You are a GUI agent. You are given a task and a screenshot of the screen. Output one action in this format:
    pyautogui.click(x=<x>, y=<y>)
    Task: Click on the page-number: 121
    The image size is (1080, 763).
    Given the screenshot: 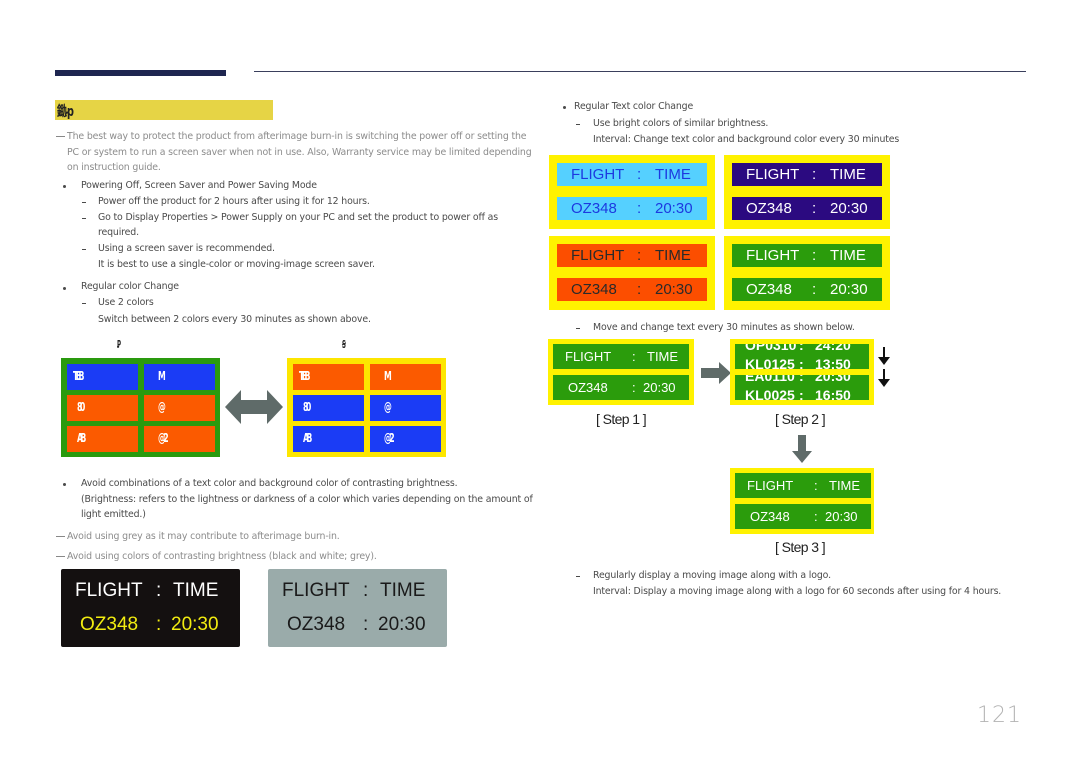 What is the action you would take?
    pyautogui.click(x=999, y=715)
    